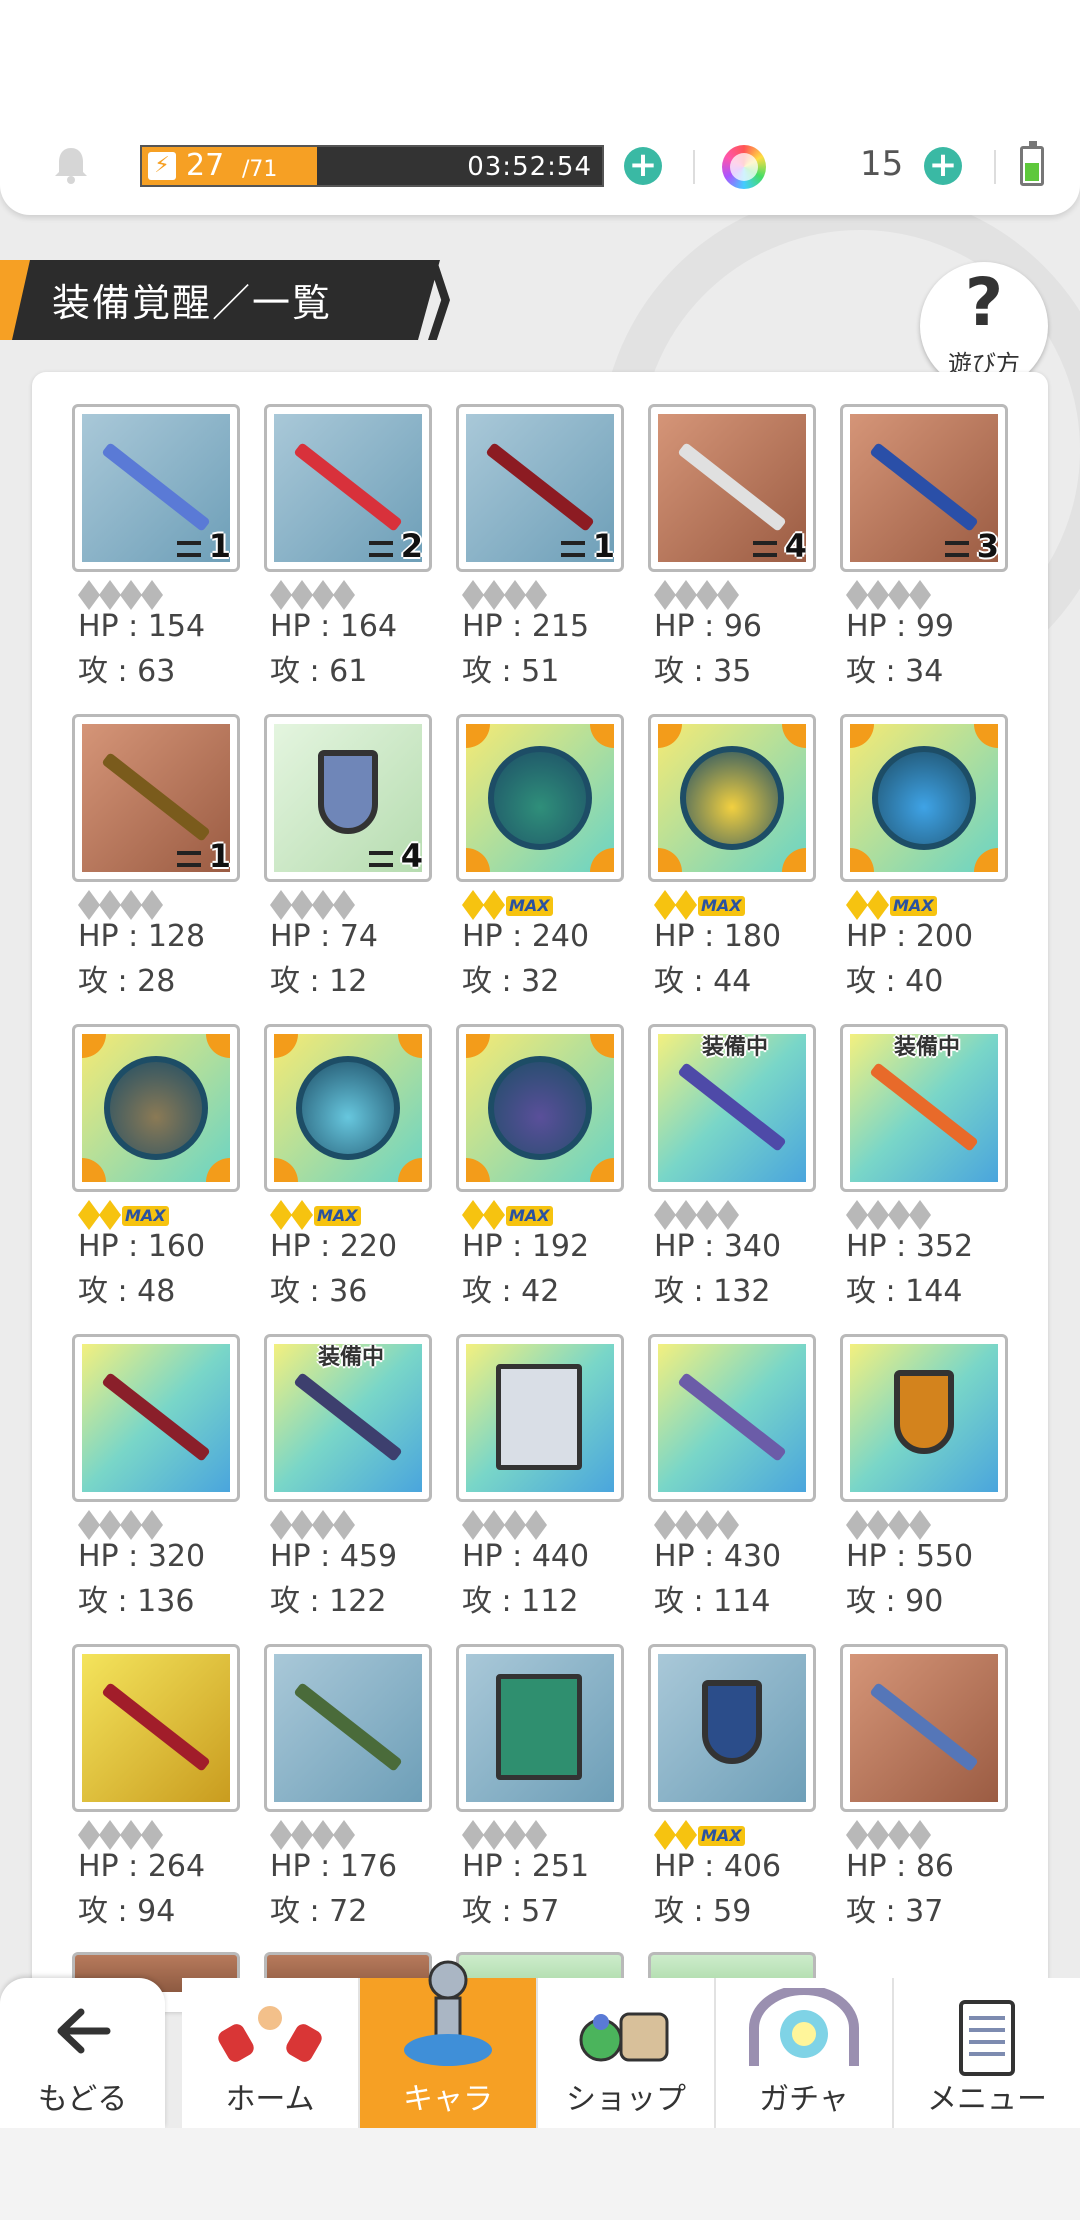 This screenshot has height=2220, width=1080. Describe the element at coordinates (732, 1791) in the screenshot. I see `equipment-card: MAX HP : 406 攻 : 59` at that location.